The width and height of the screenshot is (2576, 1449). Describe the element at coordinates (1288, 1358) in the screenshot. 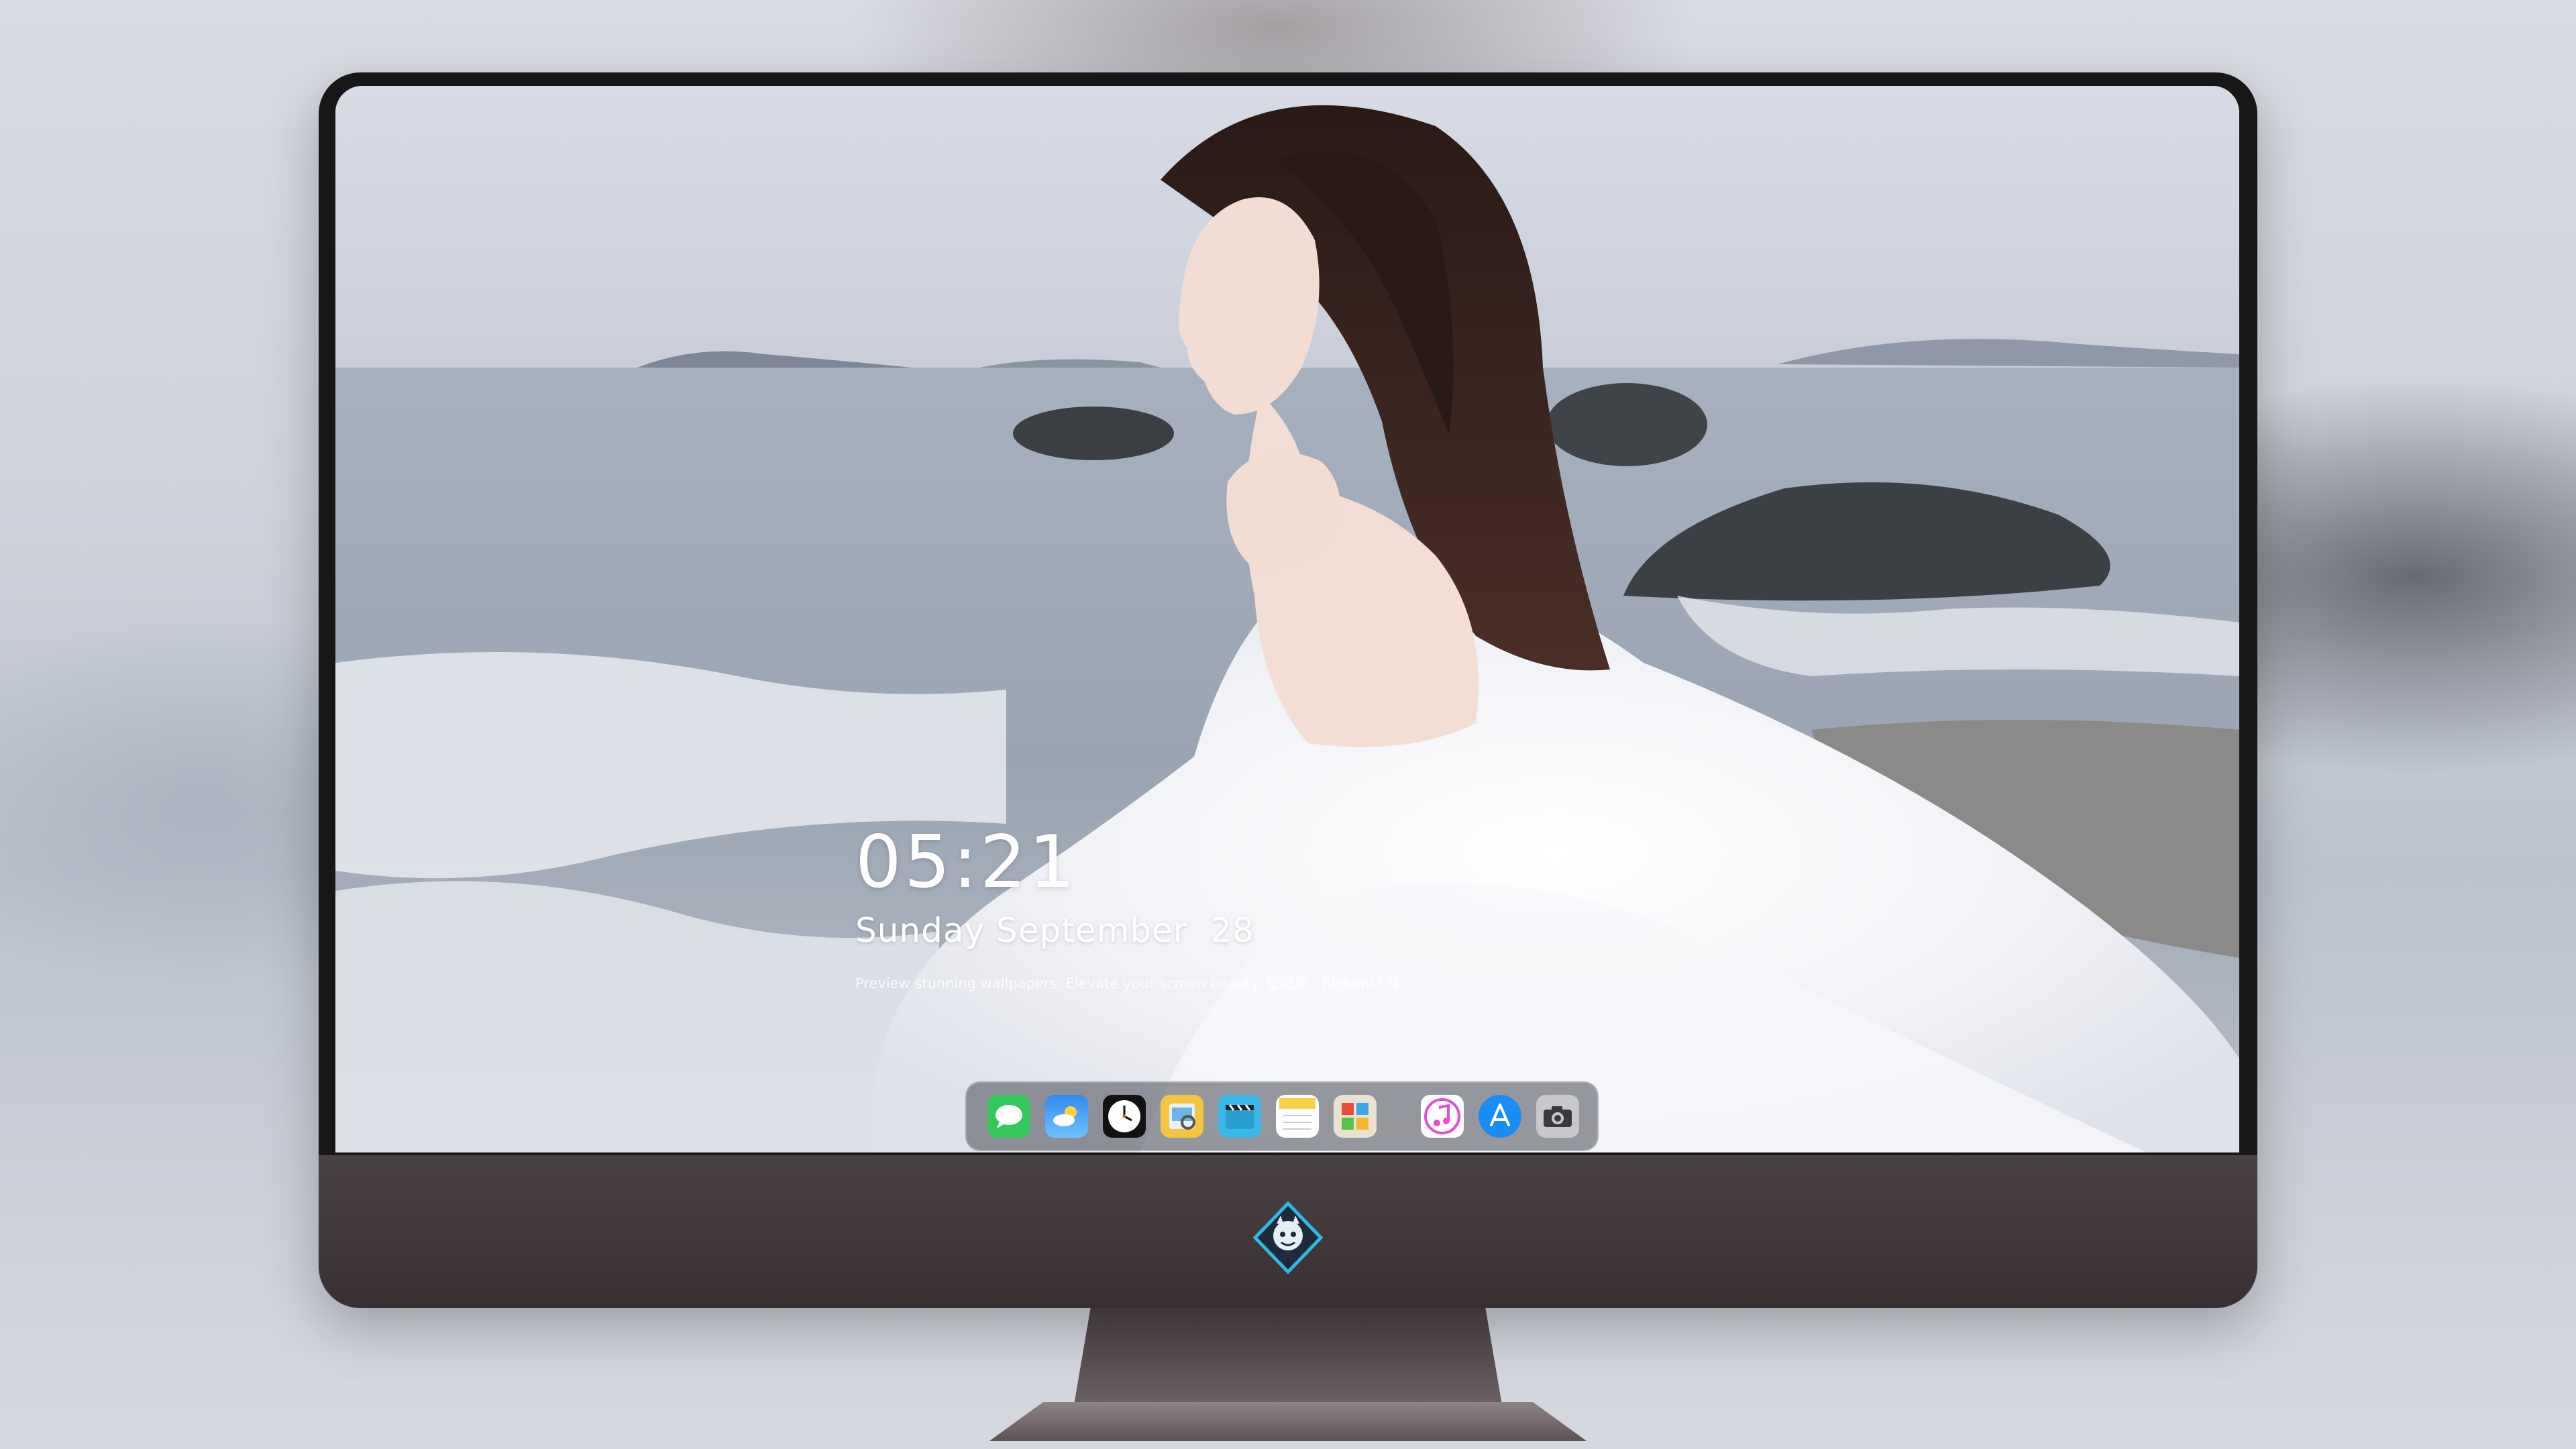

I see `monitor-stand-neck` at that location.